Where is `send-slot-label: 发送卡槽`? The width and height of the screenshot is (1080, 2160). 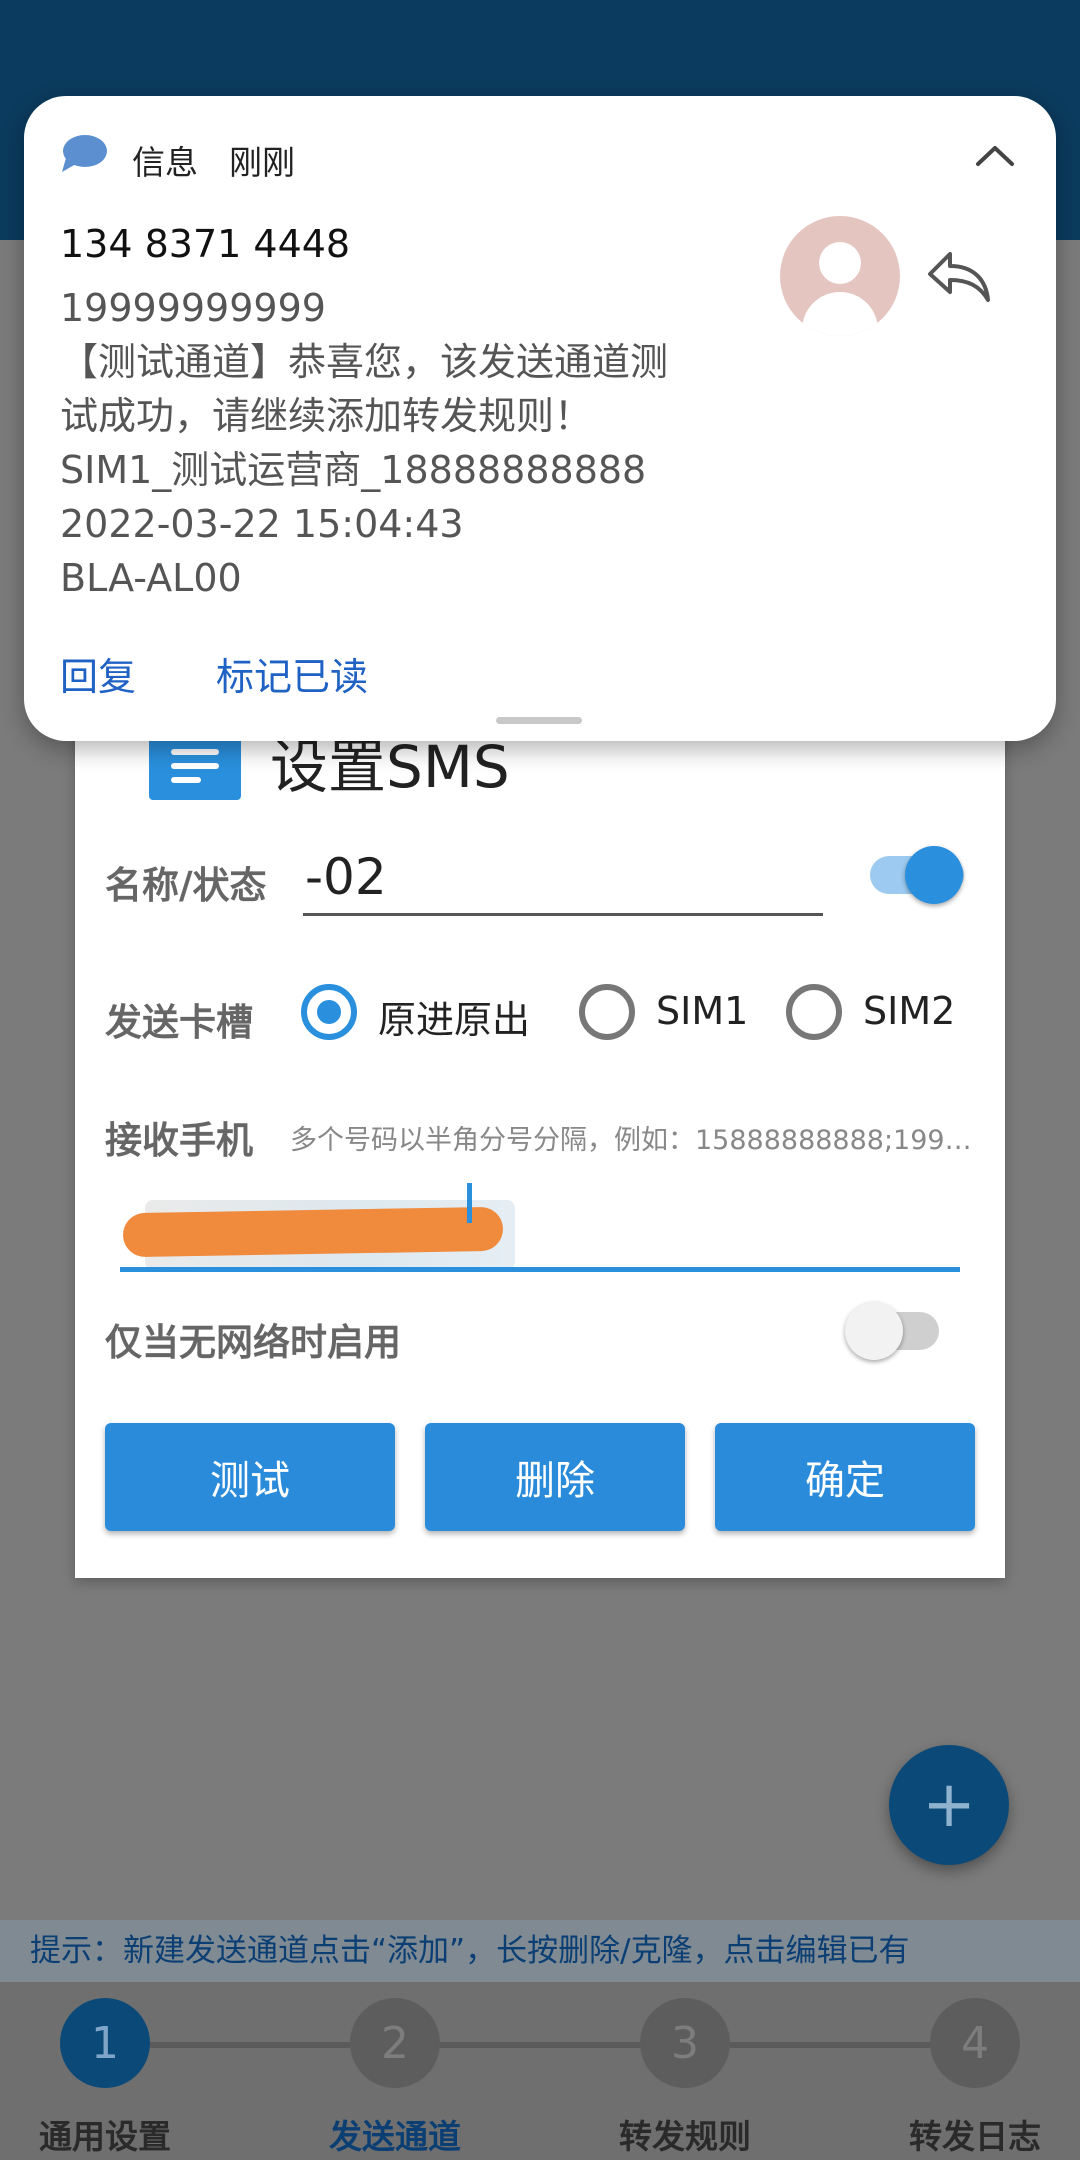 send-slot-label: 发送卡槽 is located at coordinates (179, 1022).